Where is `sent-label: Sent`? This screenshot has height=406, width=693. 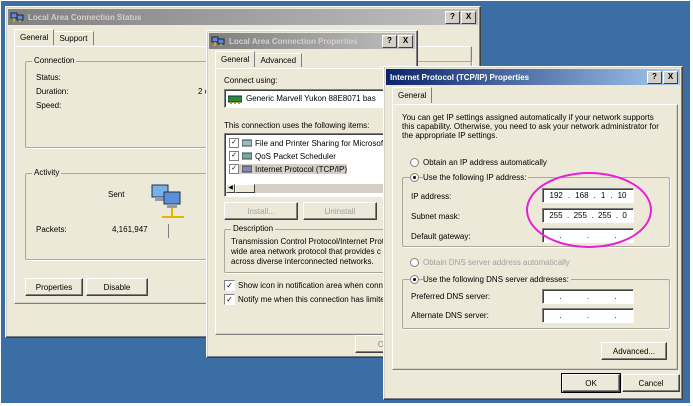 sent-label: Sent is located at coordinates (116, 194).